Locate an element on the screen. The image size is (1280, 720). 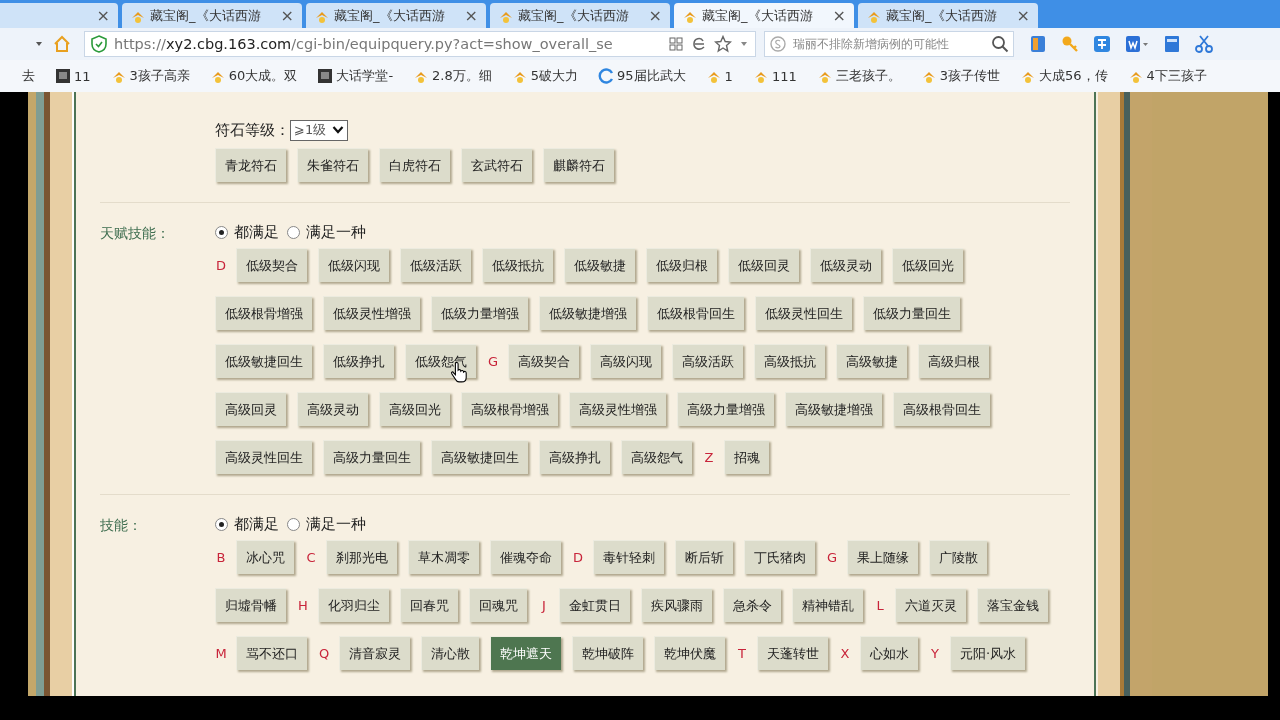
option-button: 心如水 is located at coordinates (889, 653).